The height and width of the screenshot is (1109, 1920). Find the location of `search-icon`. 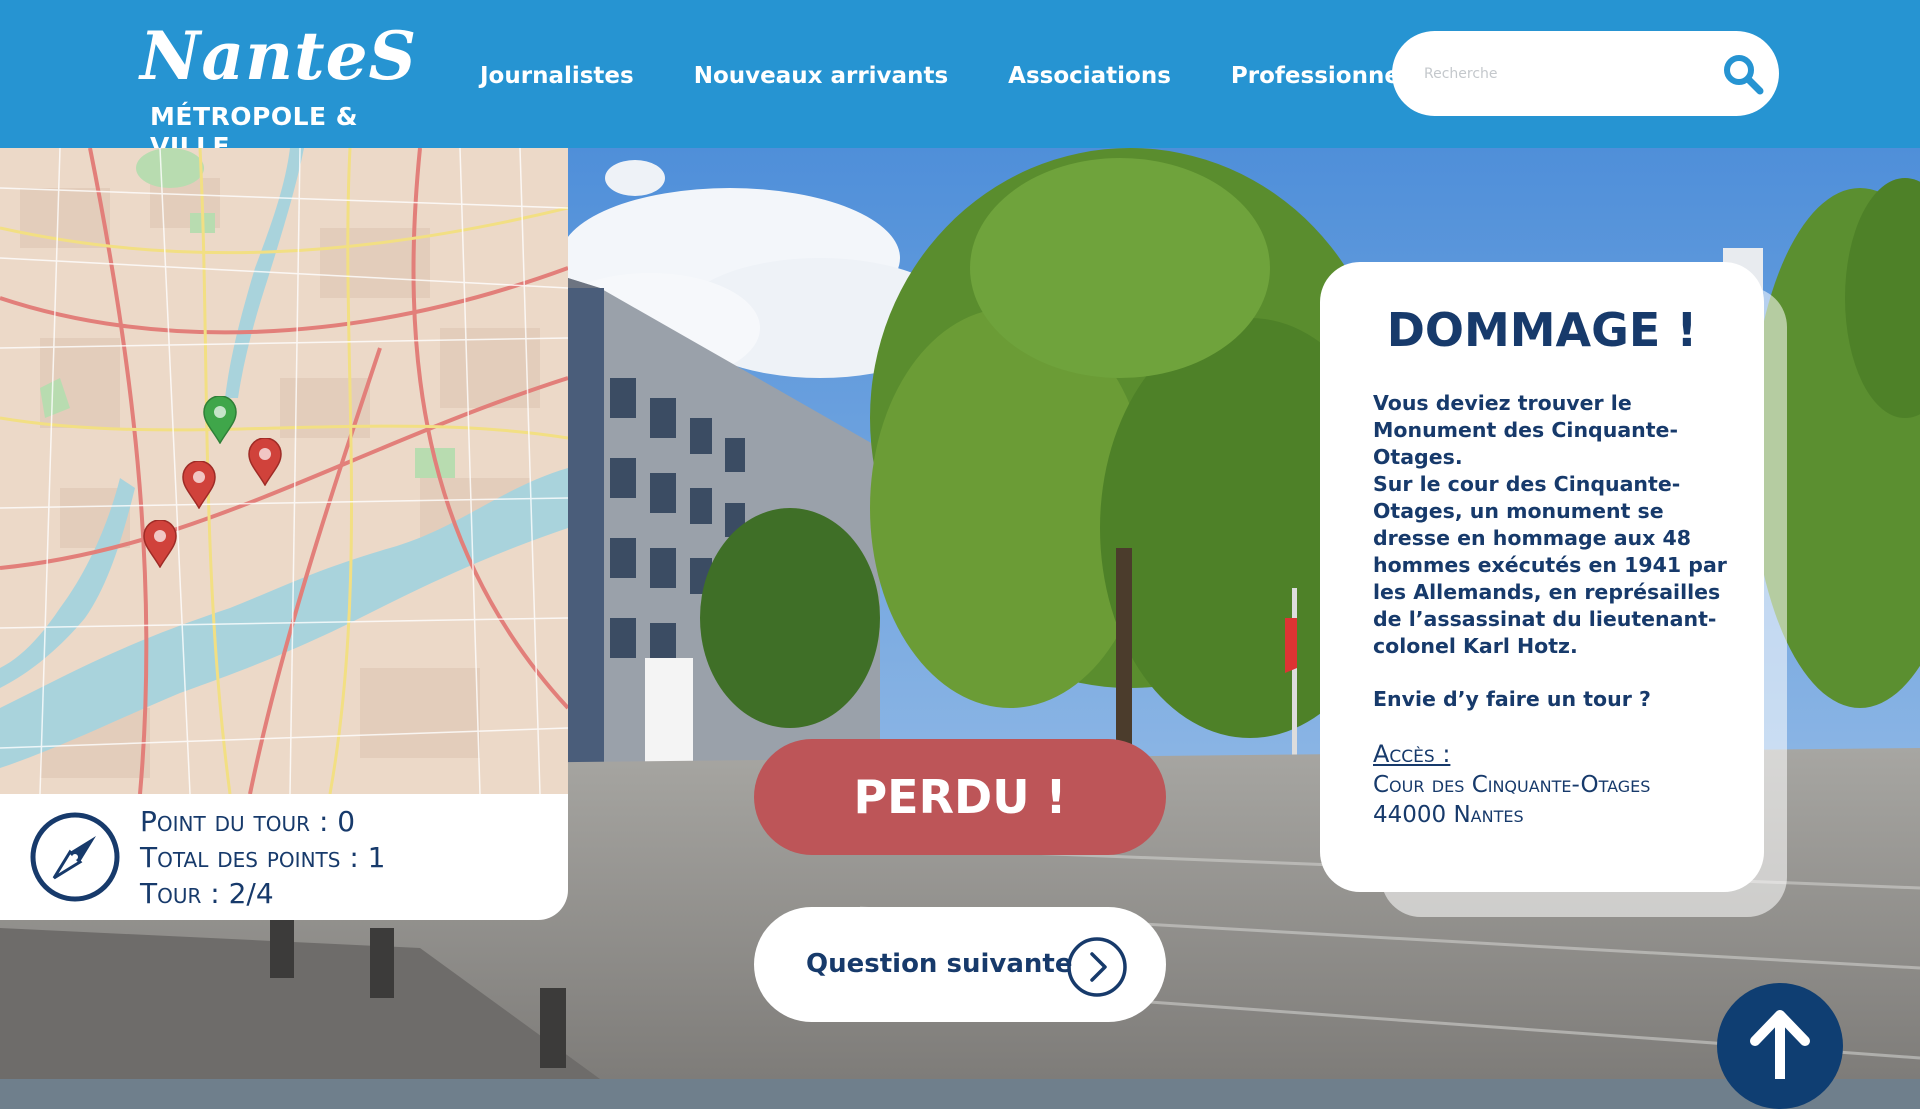

search-icon is located at coordinates (1743, 74).